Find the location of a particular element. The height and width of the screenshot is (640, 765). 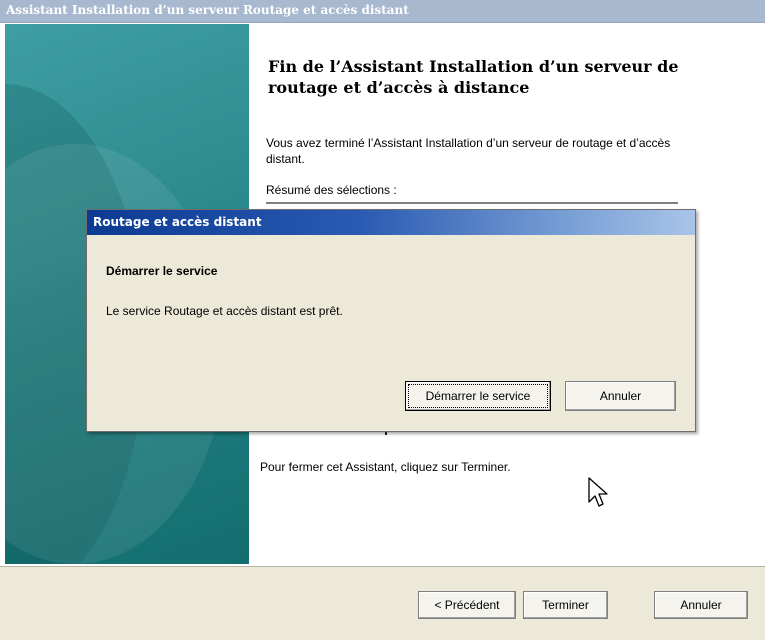

wizard-footer: < Précédent Terminer Annuler is located at coordinates (382, 603).